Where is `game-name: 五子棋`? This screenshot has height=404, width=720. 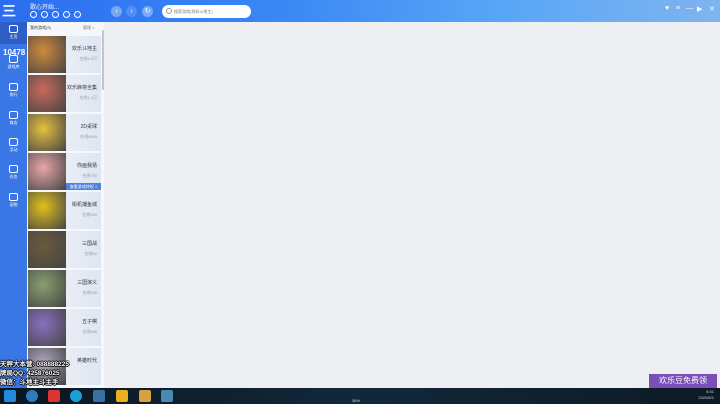
game-name: 五子棋 is located at coordinates (89, 322).